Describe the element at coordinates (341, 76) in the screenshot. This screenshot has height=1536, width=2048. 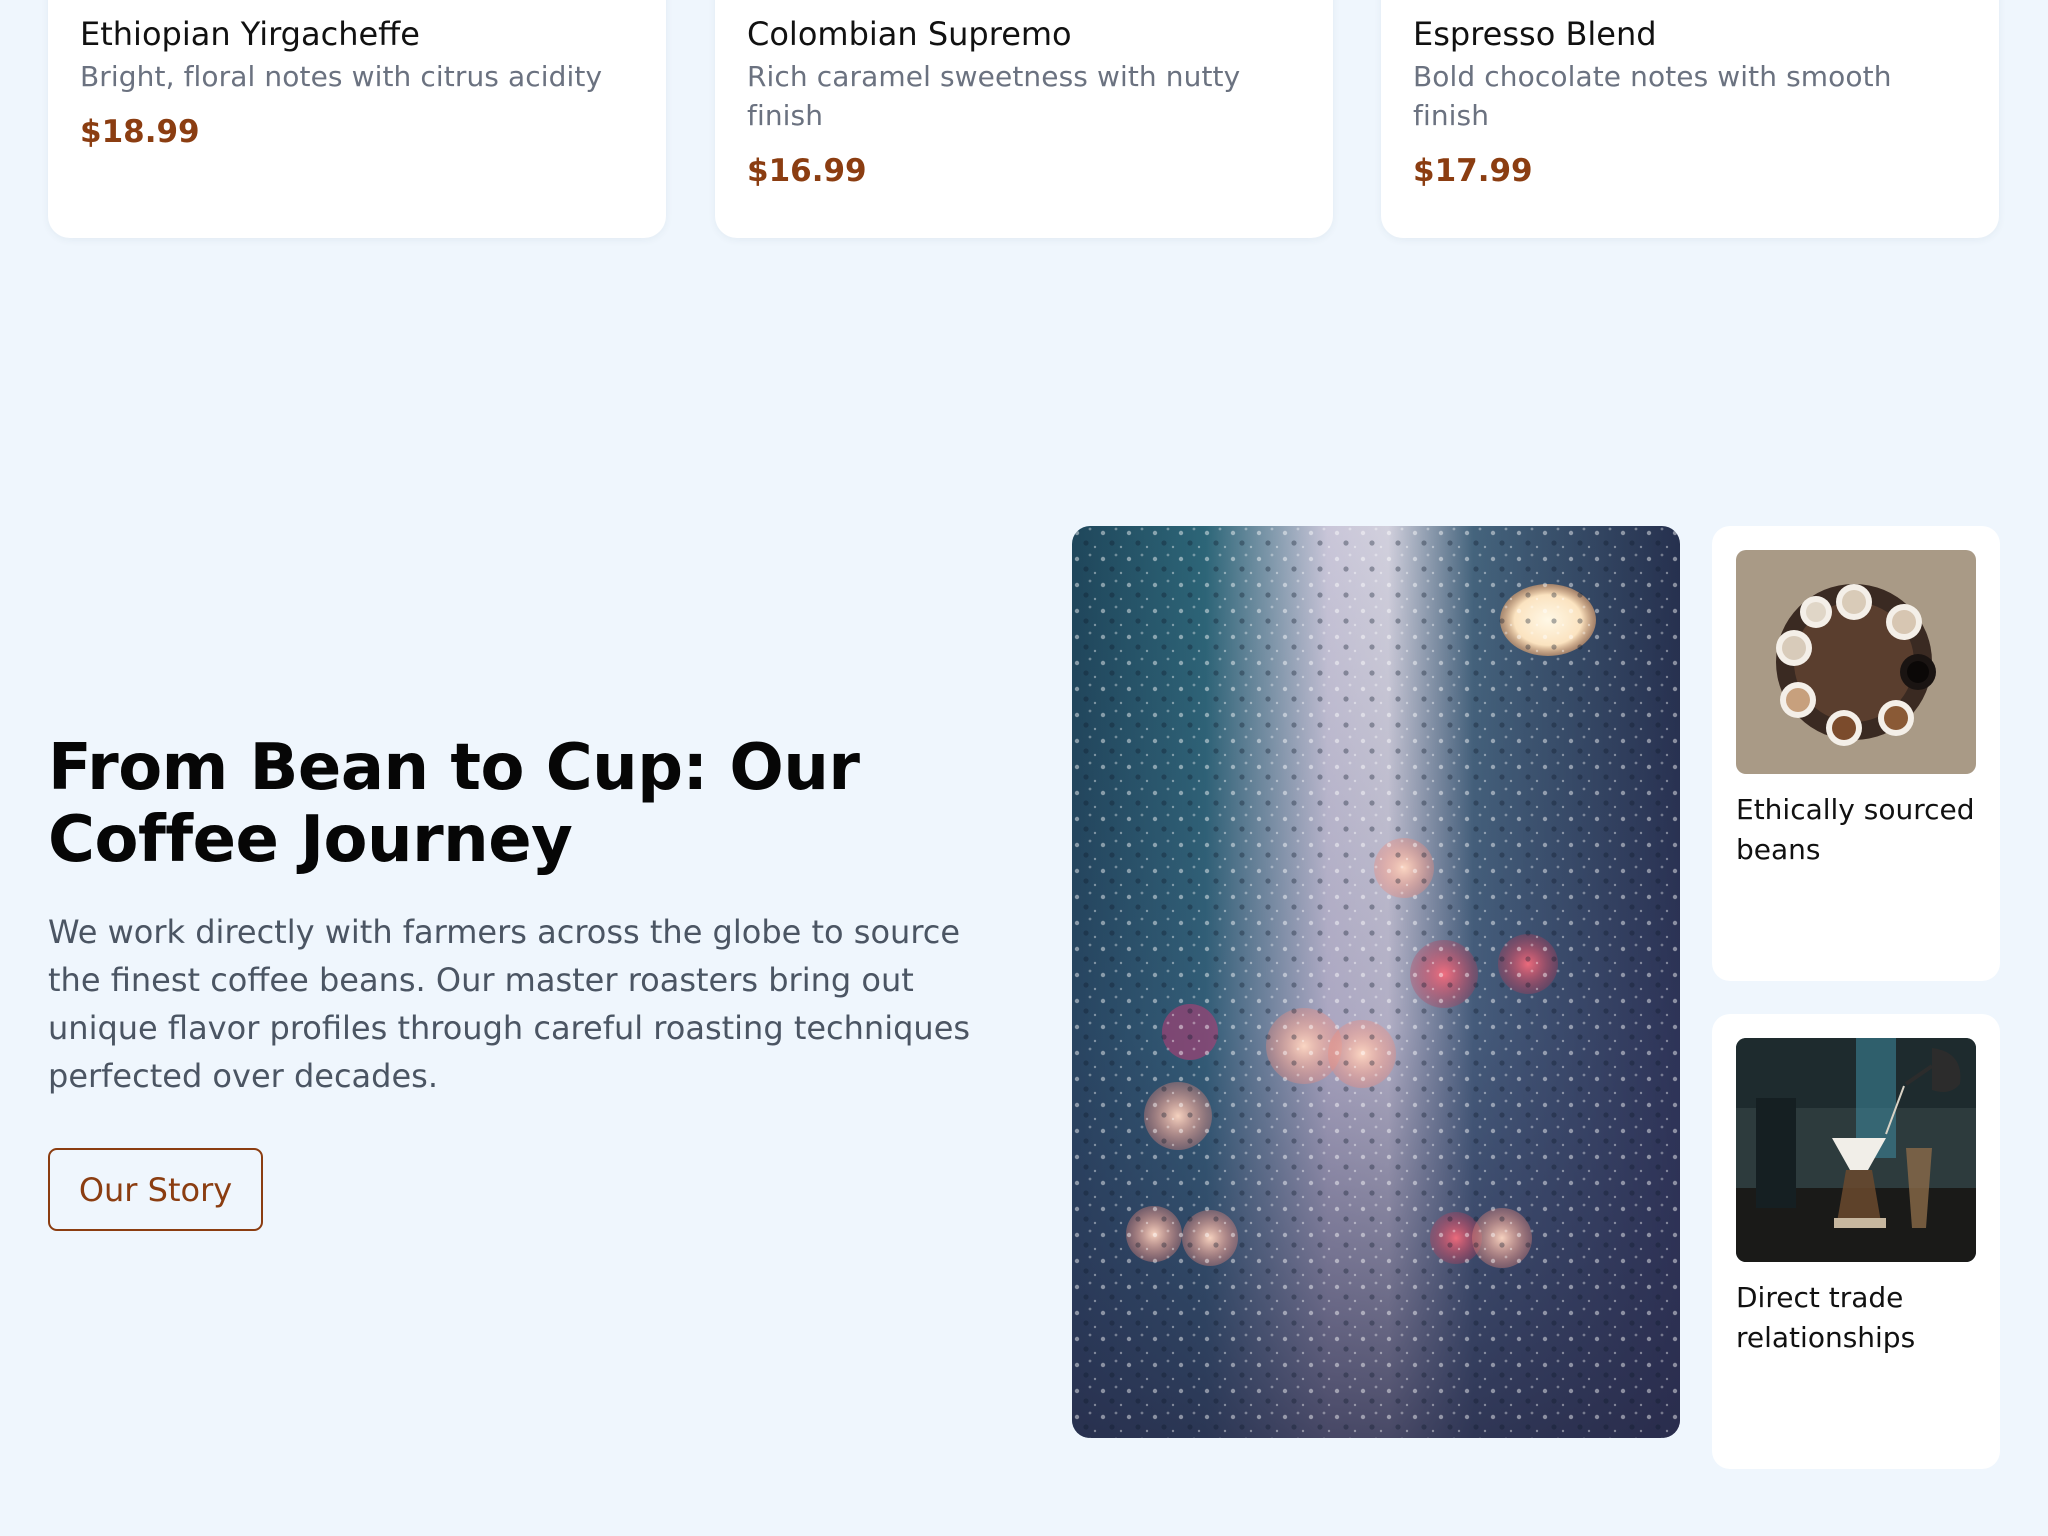
I see `product-description: Bright, floral notes with citrus acidity` at that location.